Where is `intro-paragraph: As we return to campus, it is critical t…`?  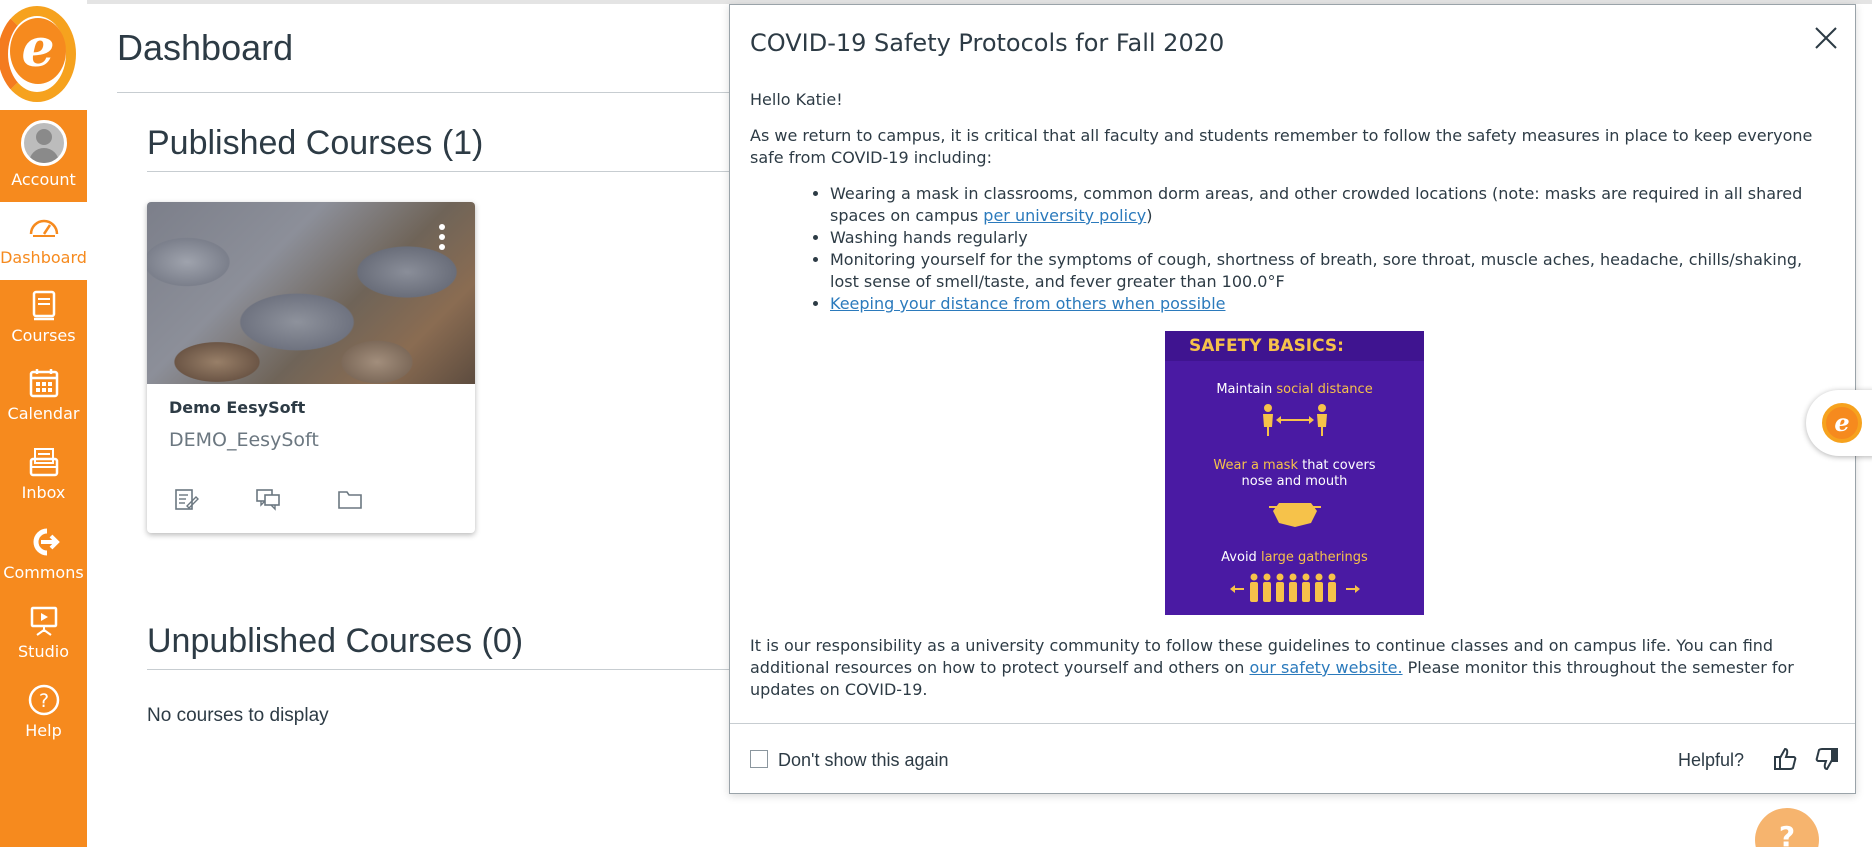 intro-paragraph: As we return to campus, it is critical t… is located at coordinates (1281, 146).